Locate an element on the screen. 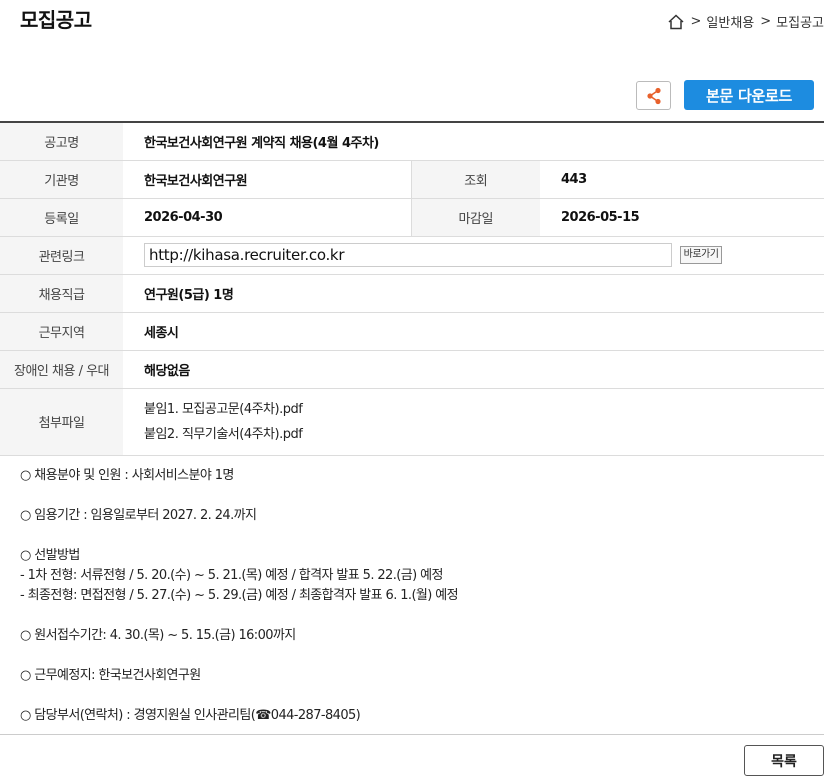 This screenshot has height=776, width=824. go-link-button: 바로가기 is located at coordinates (701, 255).